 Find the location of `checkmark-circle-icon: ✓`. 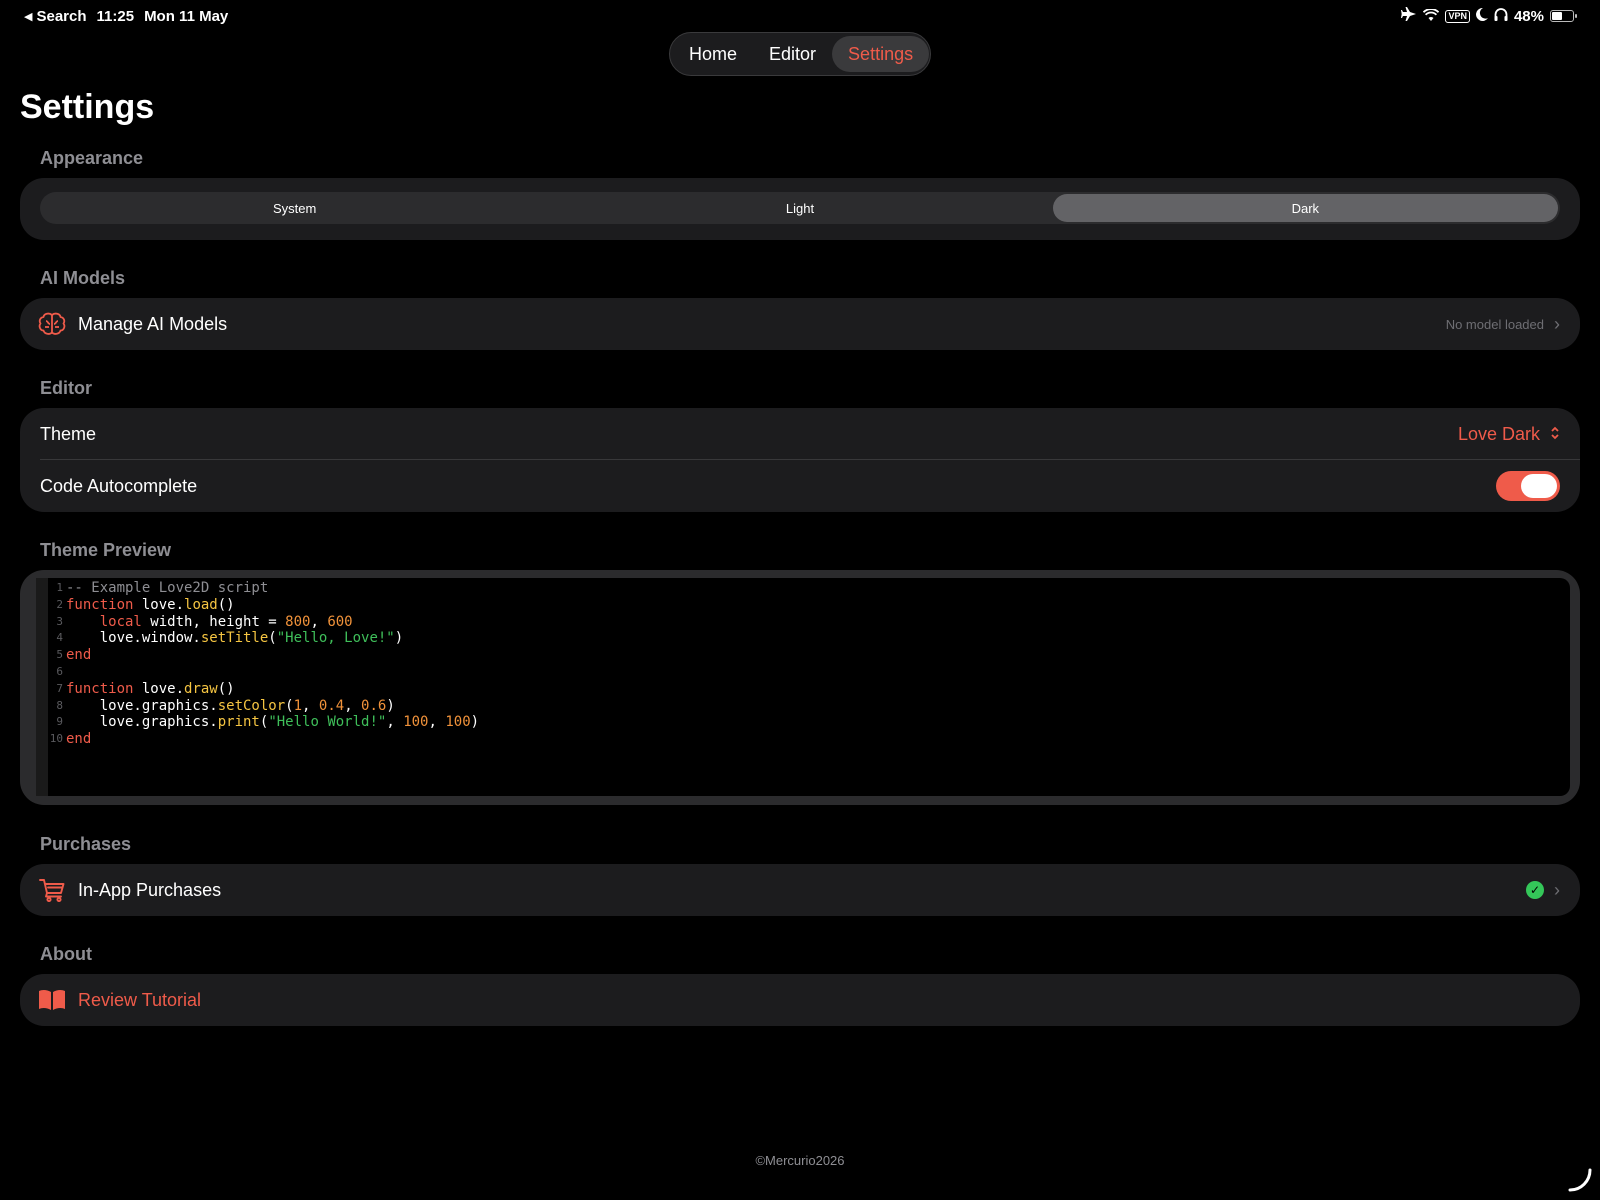

checkmark-circle-icon: ✓ is located at coordinates (1535, 890).